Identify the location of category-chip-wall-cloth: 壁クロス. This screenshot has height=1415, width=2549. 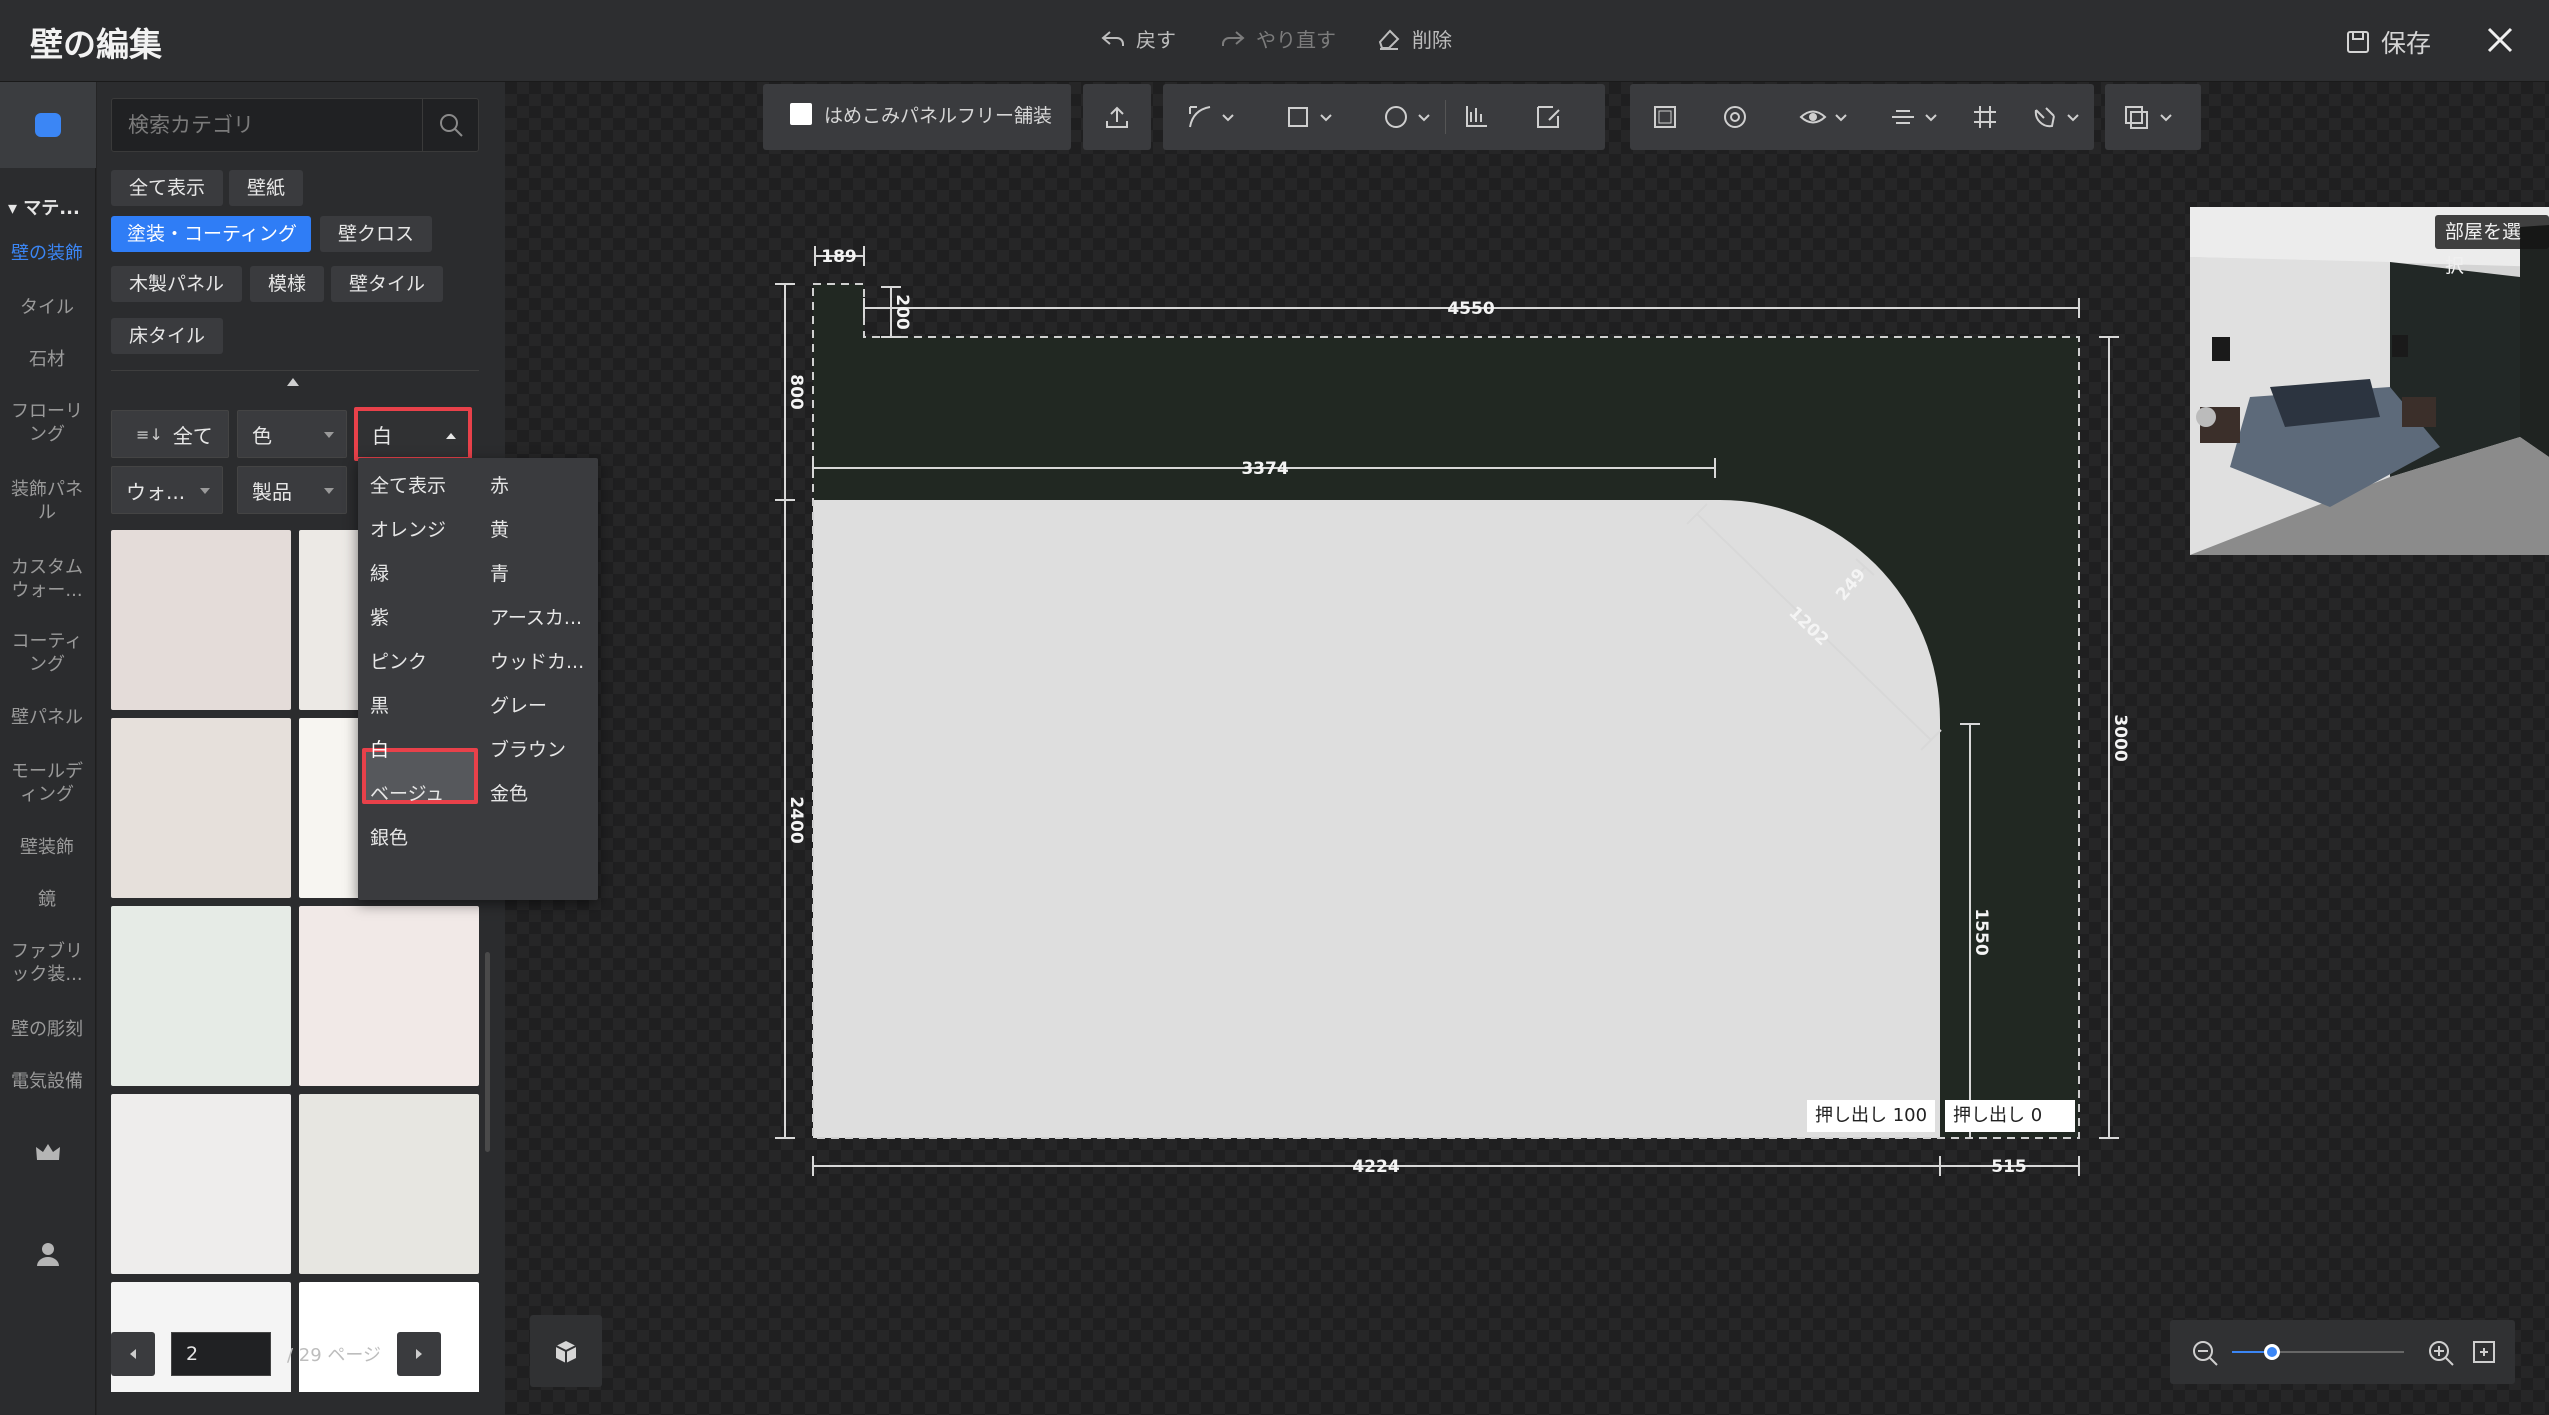
(376, 234).